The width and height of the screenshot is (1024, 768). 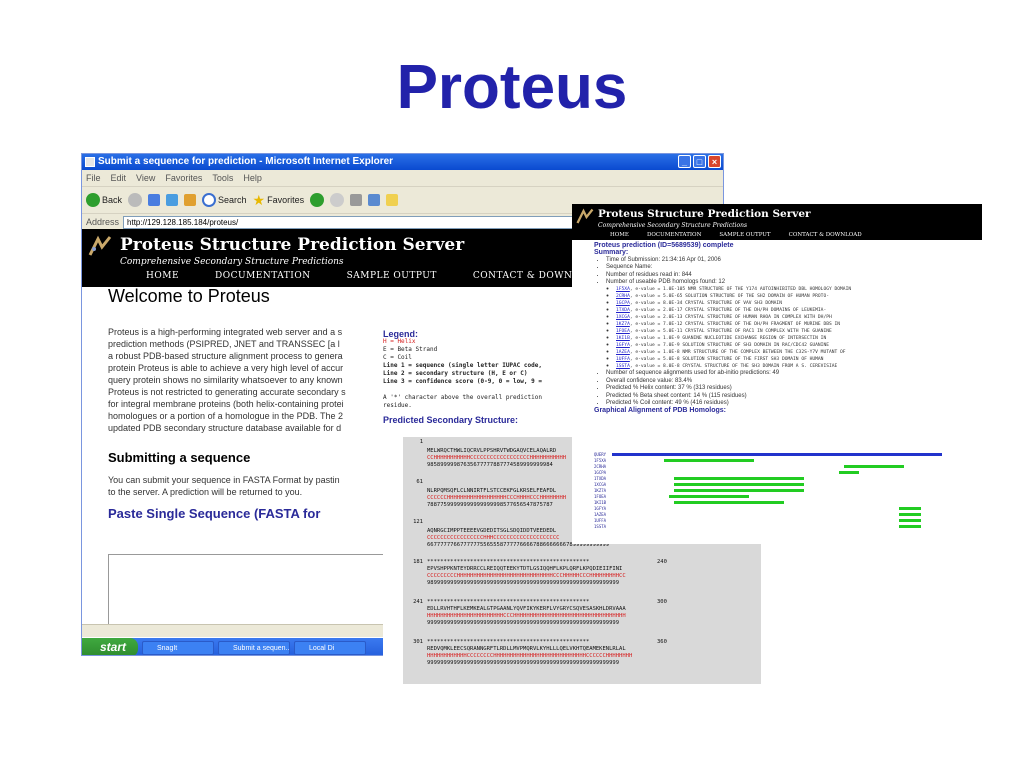 What do you see at coordinates (286, 200) in the screenshot?
I see `favorites-label: Favorites` at bounding box center [286, 200].